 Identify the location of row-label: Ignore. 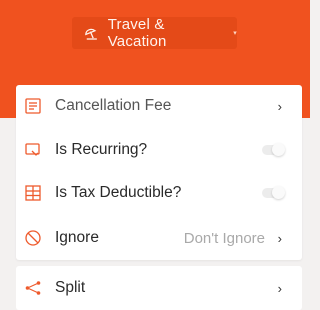
(77, 237).